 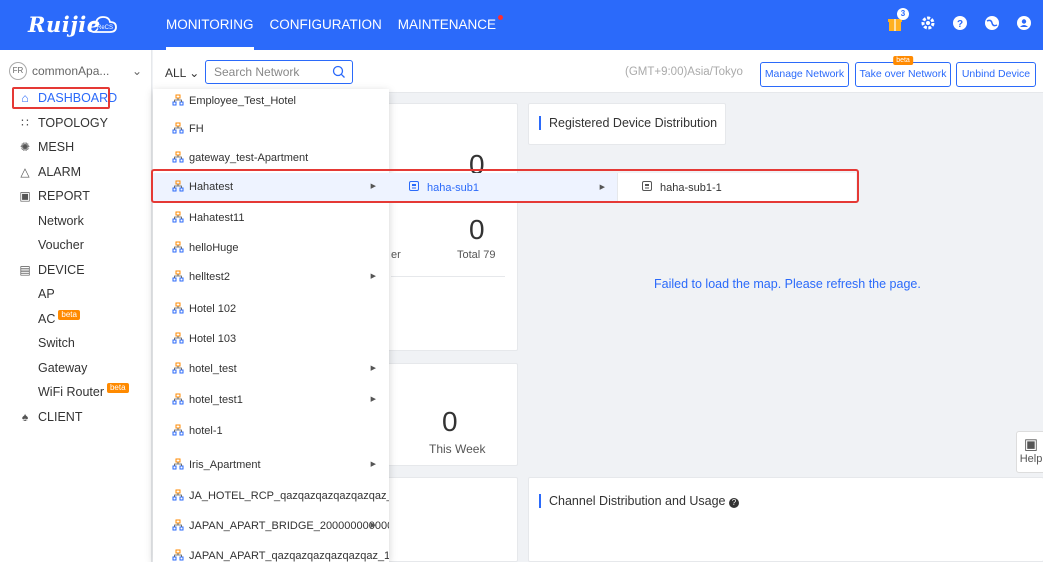 What do you see at coordinates (249, 158) in the screenshot?
I see `network-name: gateway_test-Apartment` at bounding box center [249, 158].